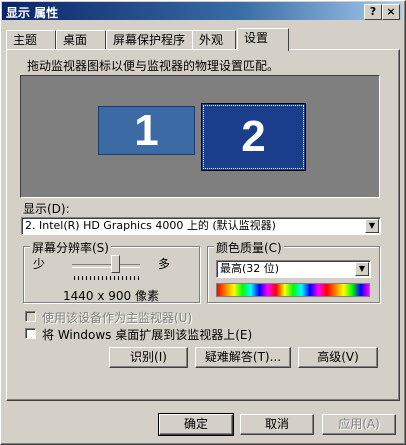 This screenshot has width=406, height=445. What do you see at coordinates (30, 333) in the screenshot?
I see `extend-desktop-checkbox` at bounding box center [30, 333].